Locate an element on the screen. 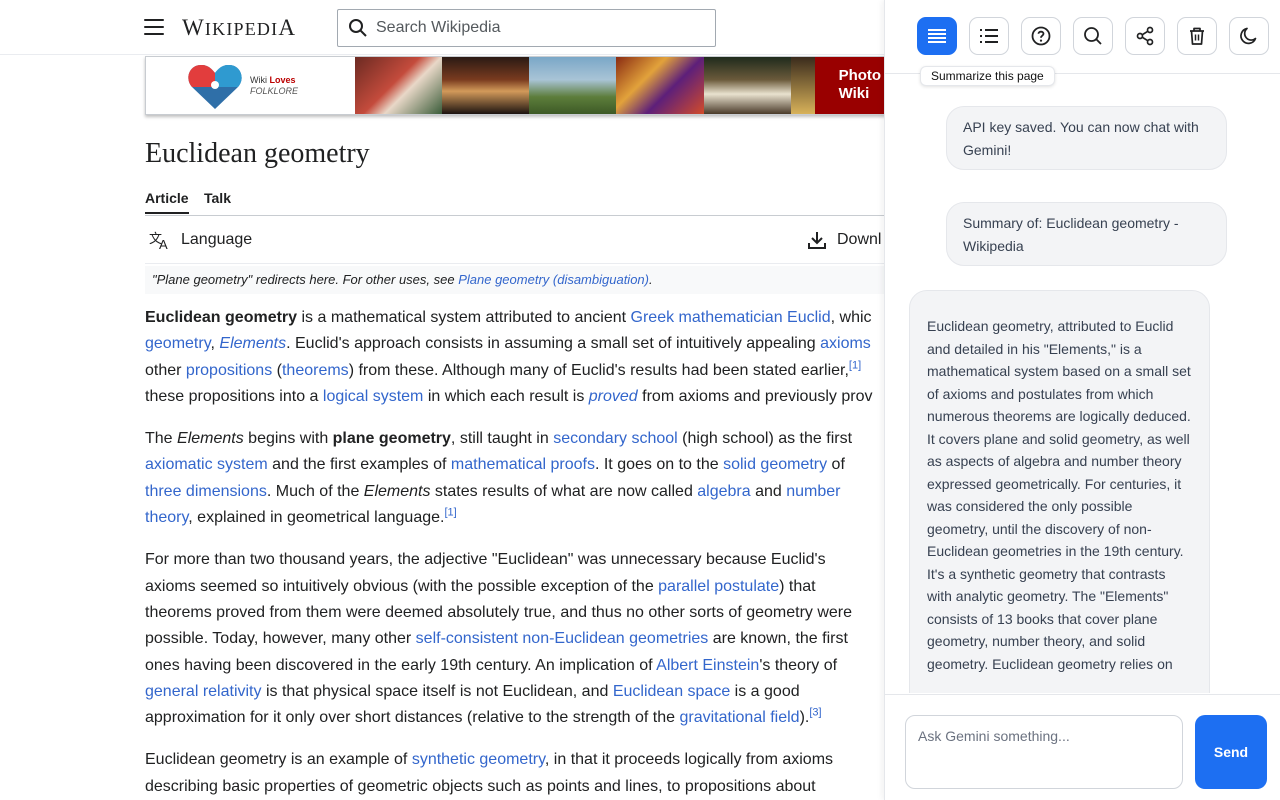  puzzle-heart-logo-icon is located at coordinates (215, 86).